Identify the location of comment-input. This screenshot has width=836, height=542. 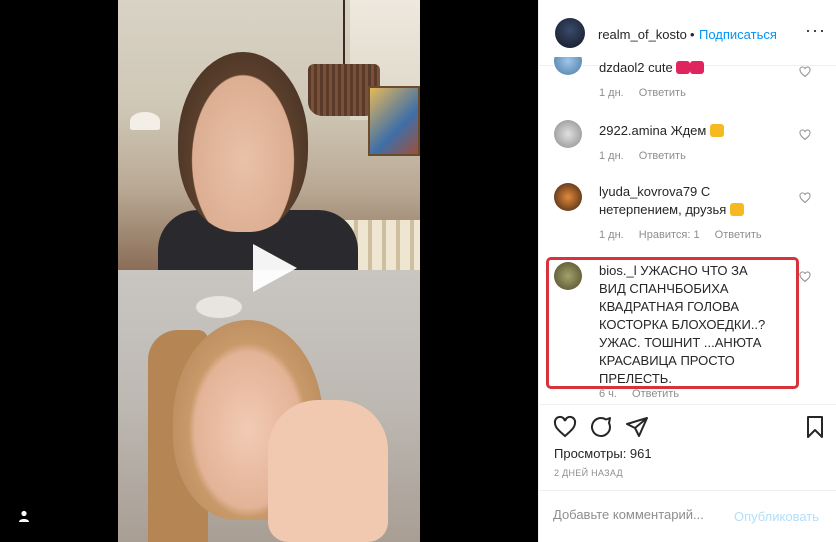
(633, 514).